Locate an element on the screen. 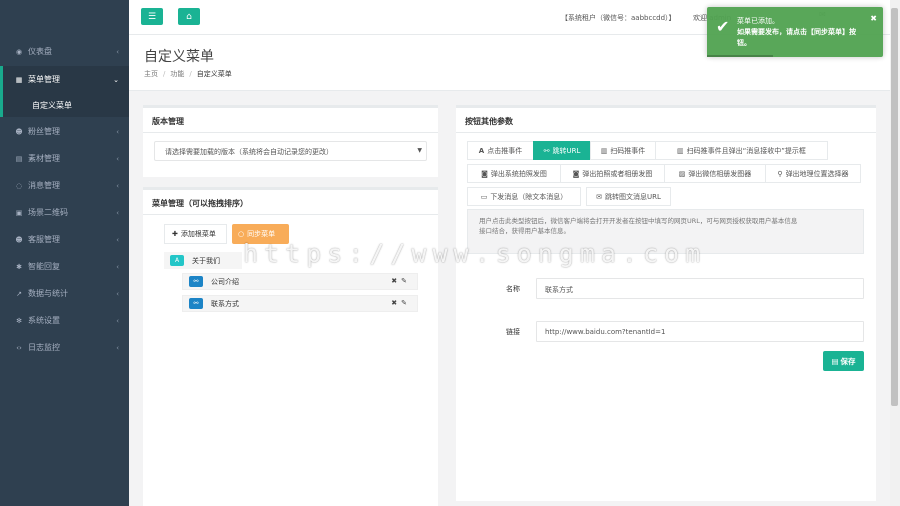 This screenshot has height=506, width=900. tab-location-picker: ⚲ 弹出地理位置选择器 is located at coordinates (813, 173).